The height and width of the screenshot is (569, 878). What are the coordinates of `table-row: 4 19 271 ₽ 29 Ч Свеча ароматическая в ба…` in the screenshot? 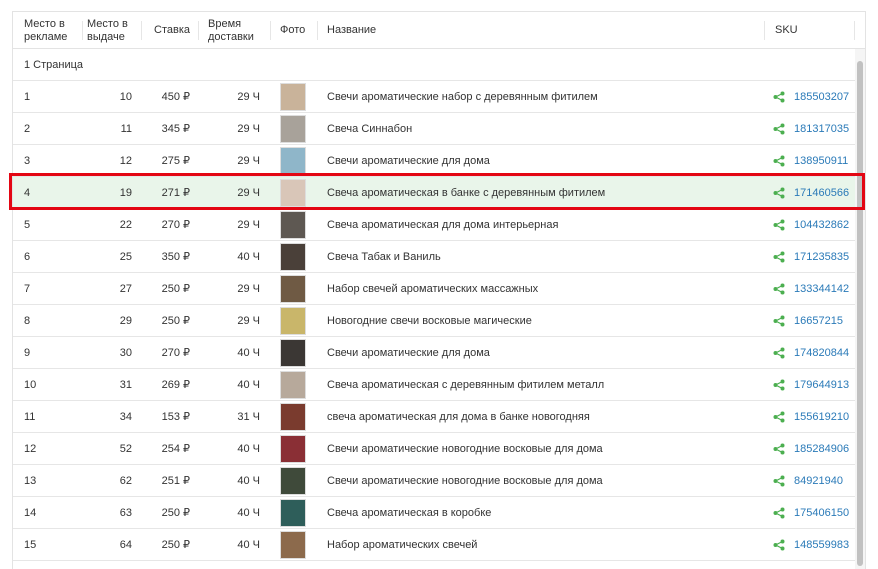 It's located at (434, 193).